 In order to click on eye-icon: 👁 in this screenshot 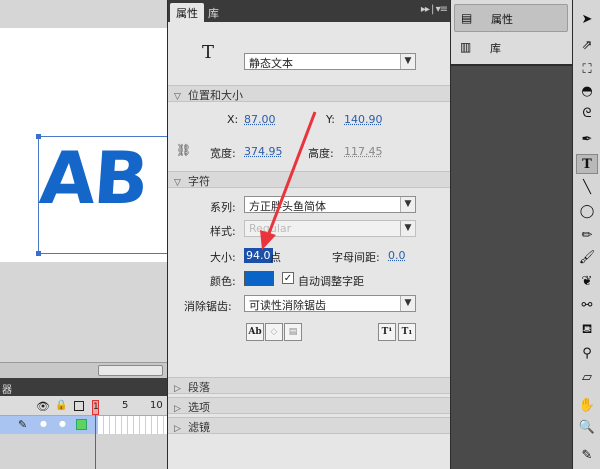, I will do `click(43, 406)`.